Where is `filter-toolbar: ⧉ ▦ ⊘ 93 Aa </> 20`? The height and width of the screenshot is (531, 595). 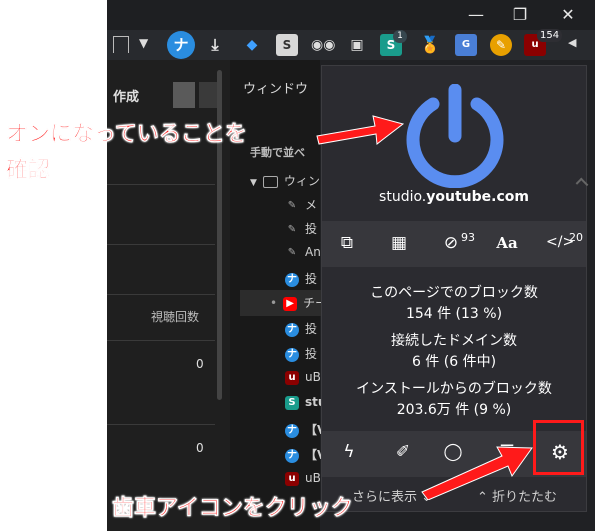
filter-toolbar: ⧉ ▦ ⊘ 93 Aa </> 20 is located at coordinates (454, 244).